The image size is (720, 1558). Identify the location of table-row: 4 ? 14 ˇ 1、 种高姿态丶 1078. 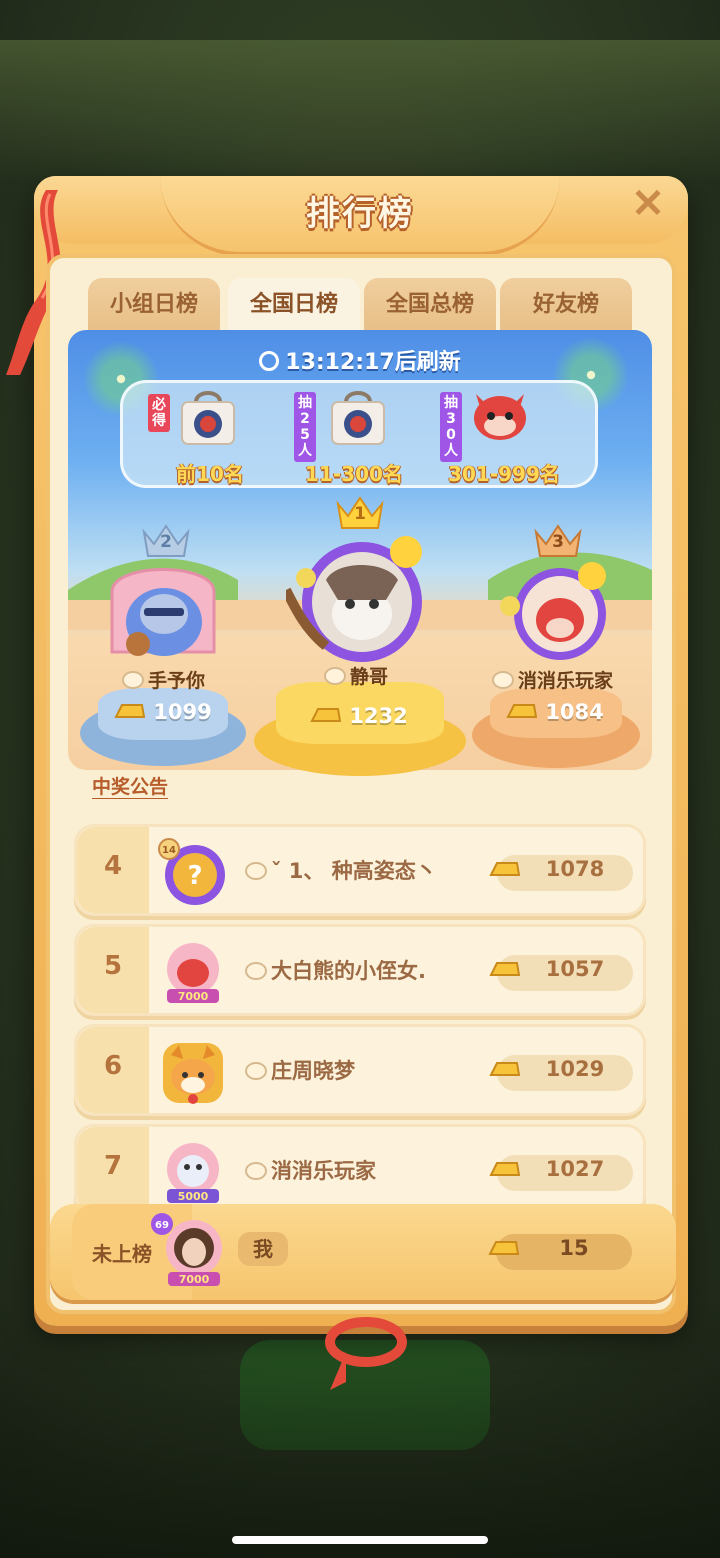
(360, 870).